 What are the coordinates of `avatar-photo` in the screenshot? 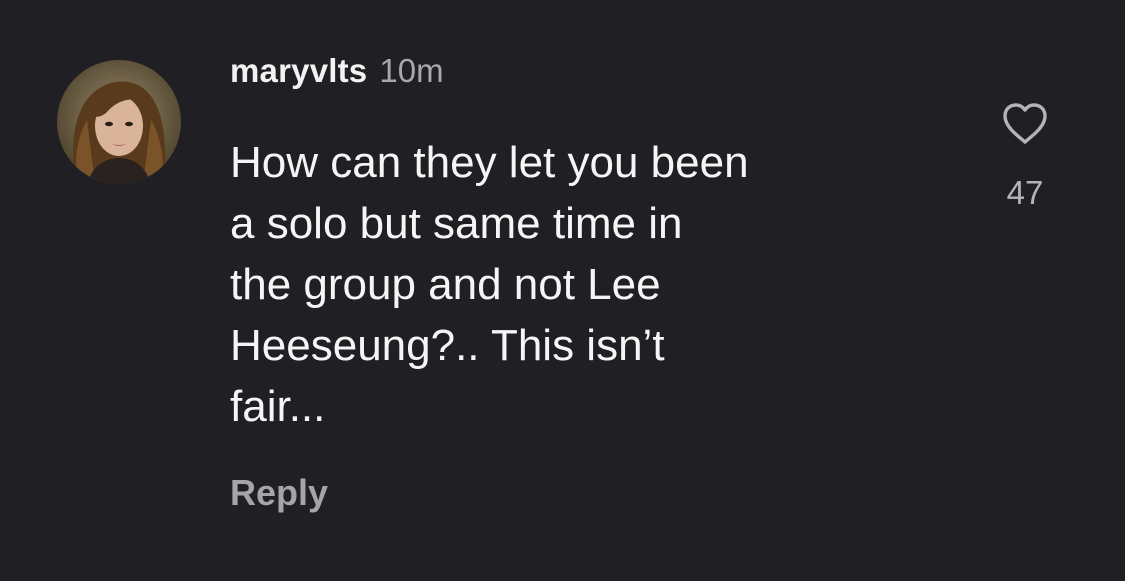 It's located at (119, 122).